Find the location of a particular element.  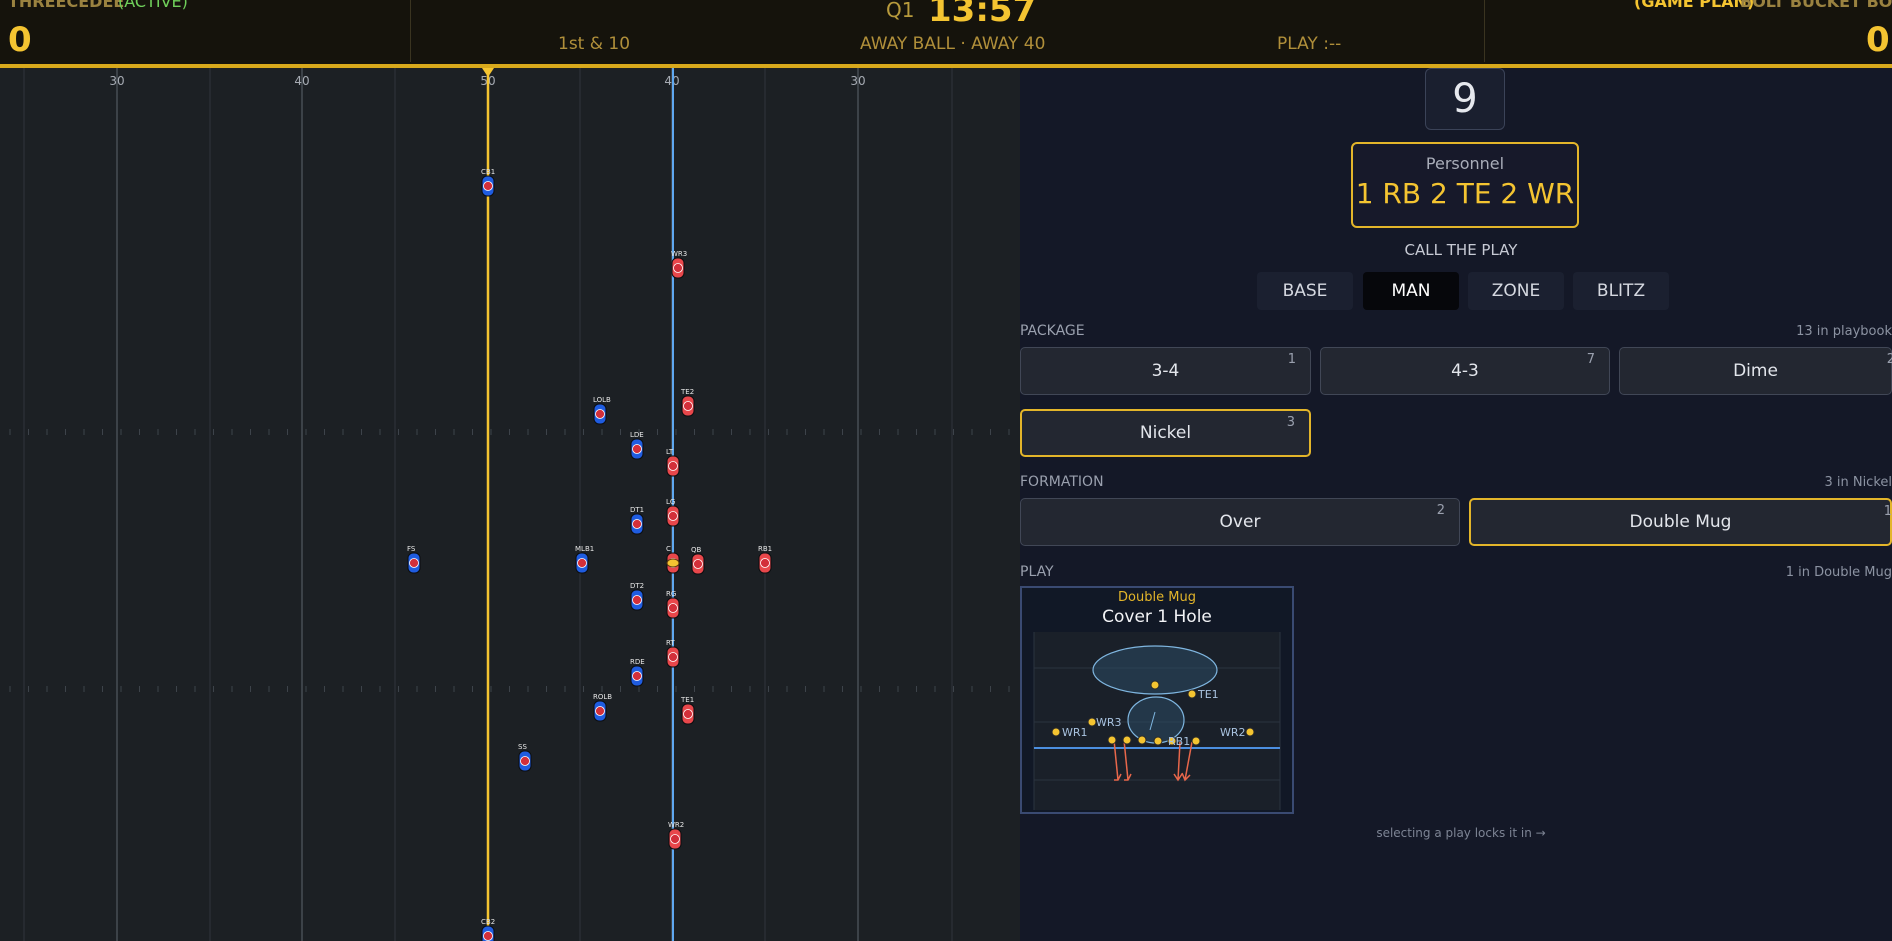

package-heading: PACKAGE is located at coordinates (1052, 331).